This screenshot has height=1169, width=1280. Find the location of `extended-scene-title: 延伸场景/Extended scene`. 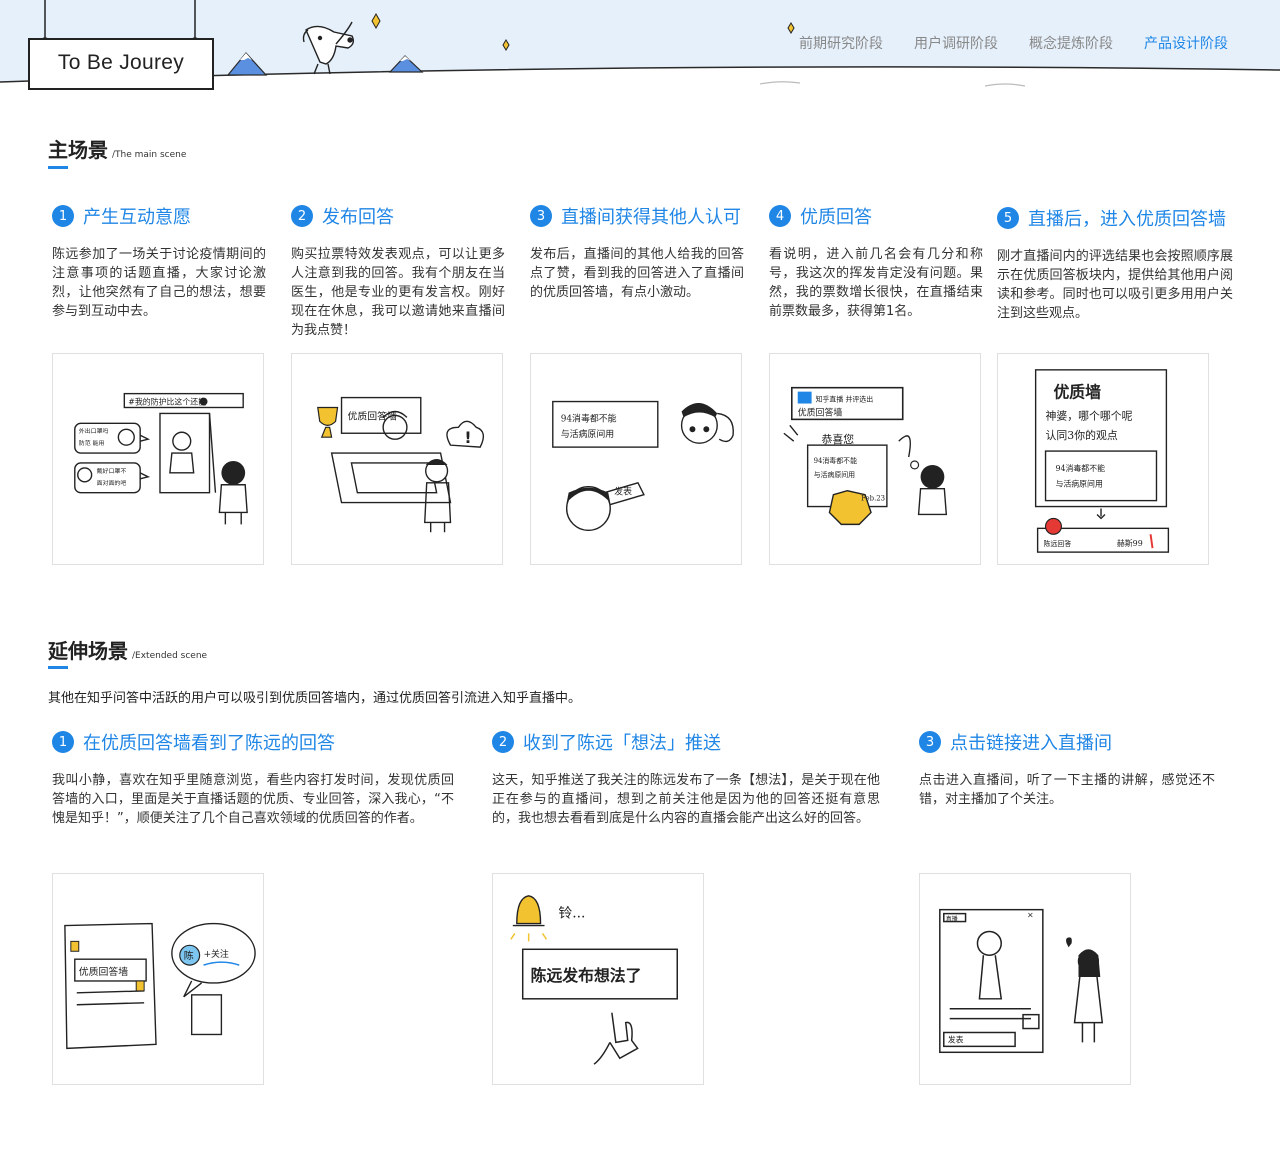

extended-scene-title: 延伸场景/Extended scene is located at coordinates (127, 649).